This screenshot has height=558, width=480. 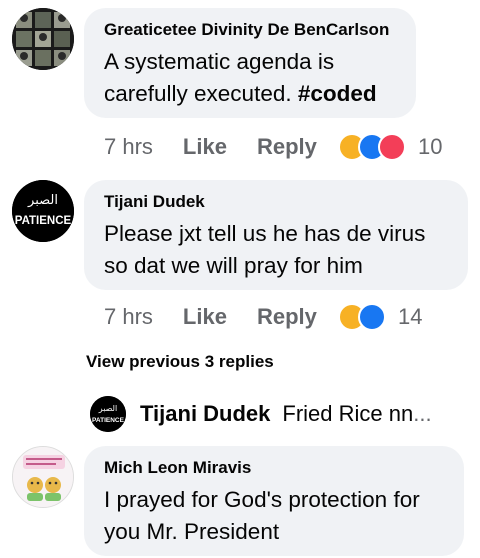 What do you see at coordinates (372, 317) in the screenshot?
I see `like-reaction-icon` at bounding box center [372, 317].